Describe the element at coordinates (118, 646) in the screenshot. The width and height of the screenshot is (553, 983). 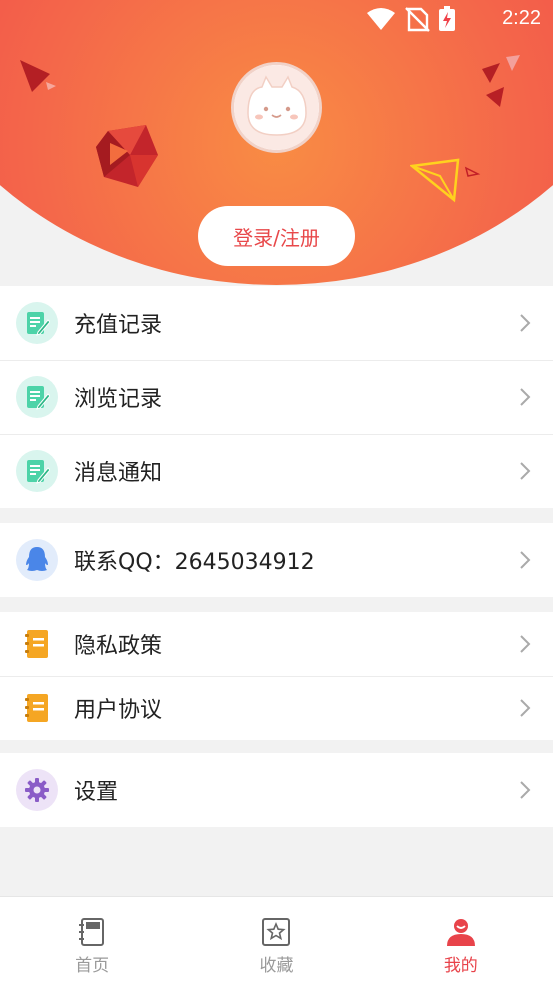
I see `menu-item-label: 隐私政策` at that location.